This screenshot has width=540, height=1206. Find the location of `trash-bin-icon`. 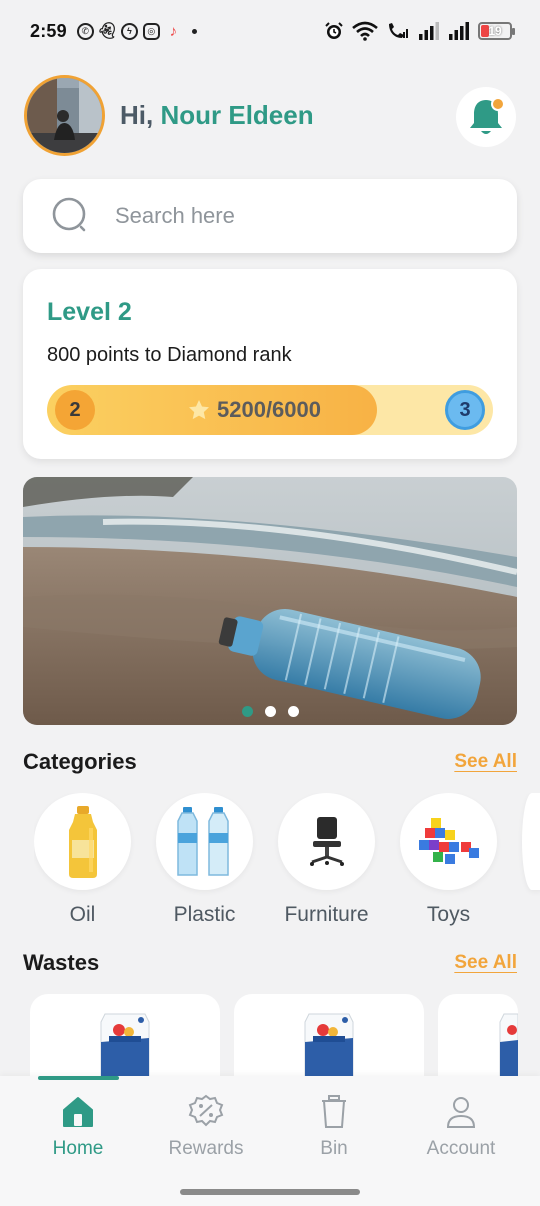

trash-bin-icon is located at coordinates (334, 1111).